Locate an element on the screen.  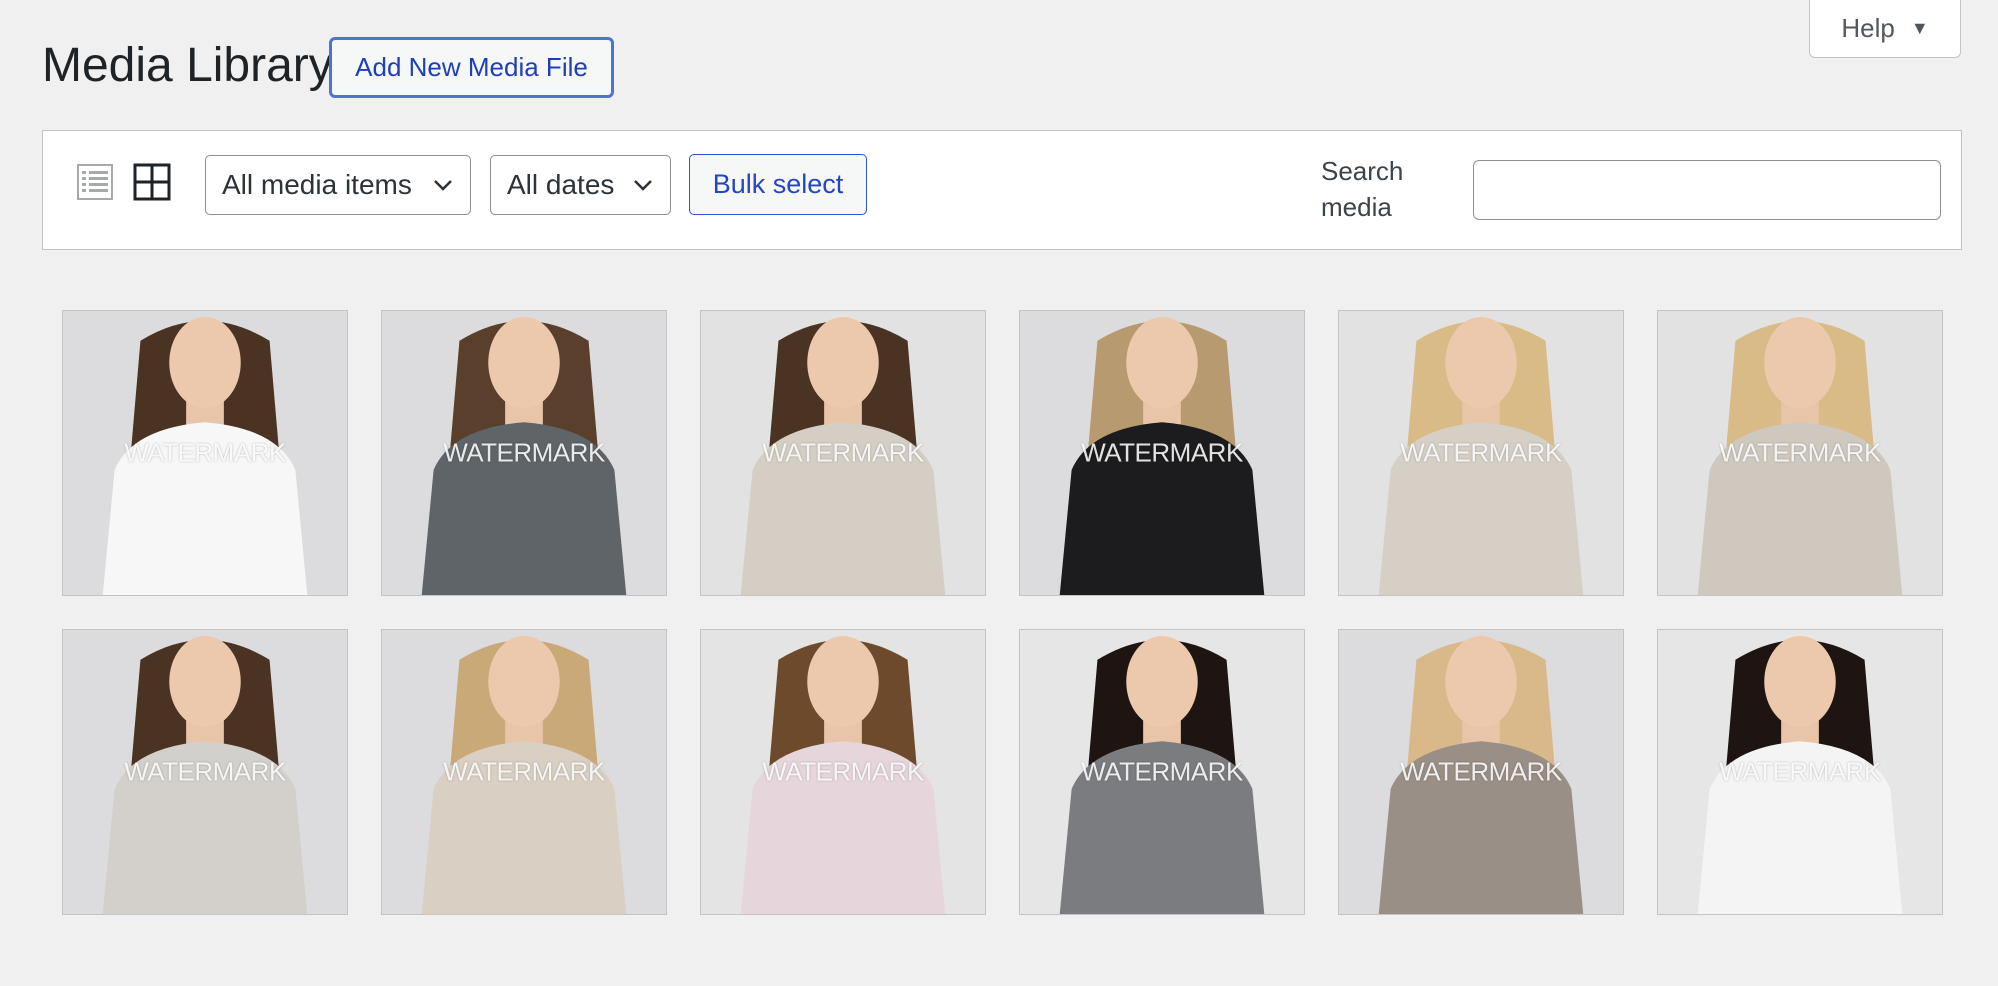
search-media-input is located at coordinates (1707, 190).